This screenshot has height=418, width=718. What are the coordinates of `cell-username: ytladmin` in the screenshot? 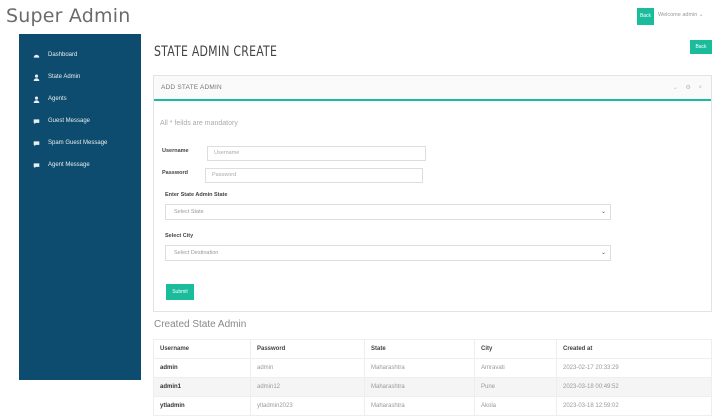 It's located at (202, 406).